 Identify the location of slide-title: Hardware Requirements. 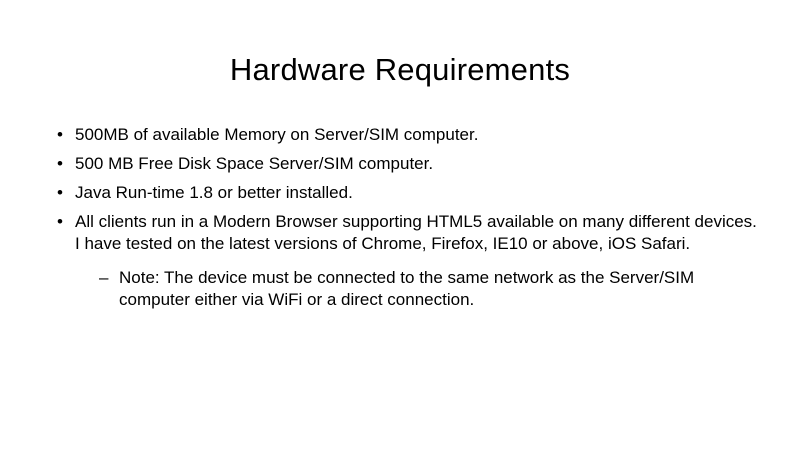
(400, 69).